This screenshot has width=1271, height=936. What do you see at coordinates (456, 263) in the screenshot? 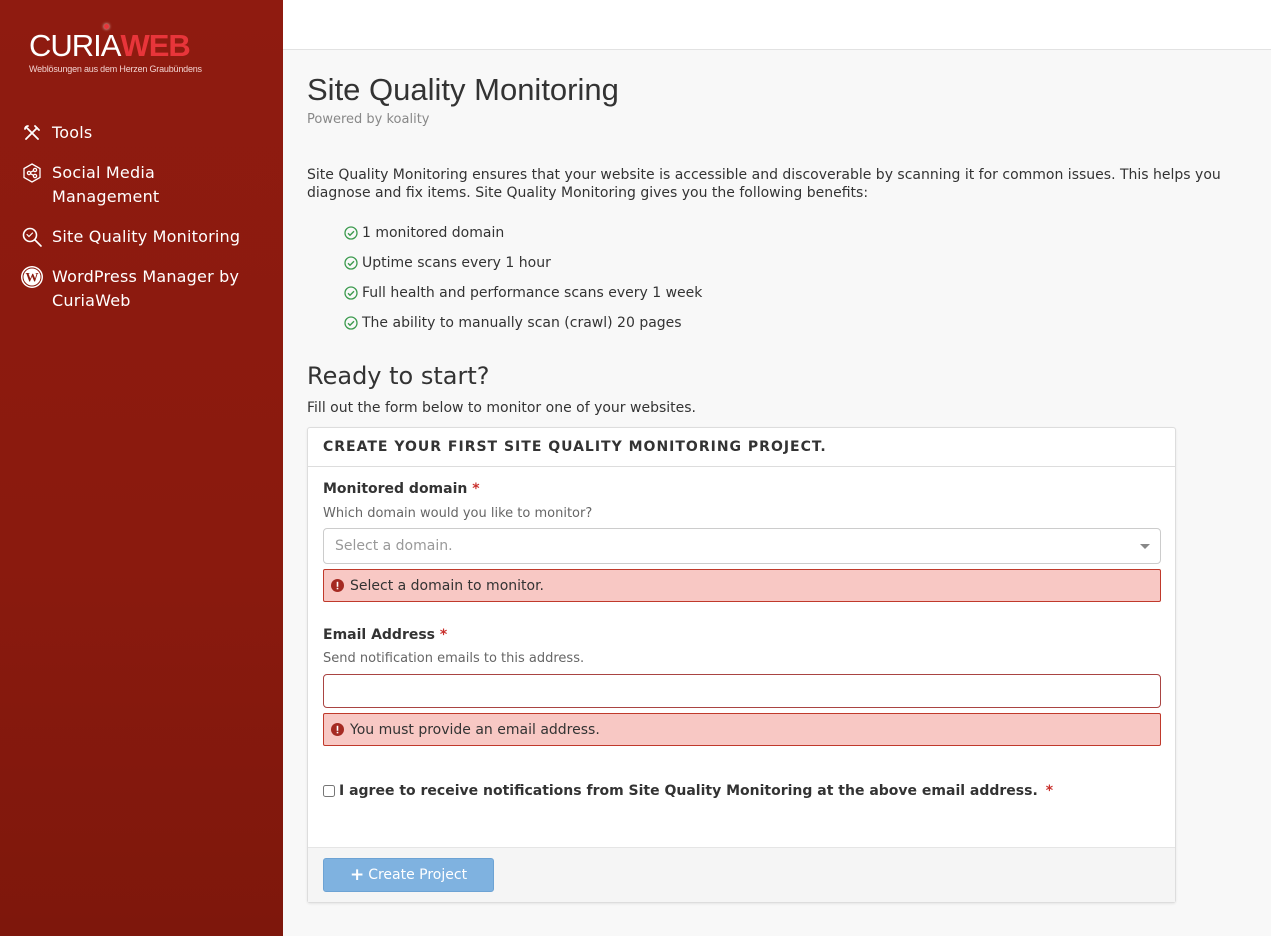
I see `benefit-text: Uptime scans every 1 hour` at bounding box center [456, 263].